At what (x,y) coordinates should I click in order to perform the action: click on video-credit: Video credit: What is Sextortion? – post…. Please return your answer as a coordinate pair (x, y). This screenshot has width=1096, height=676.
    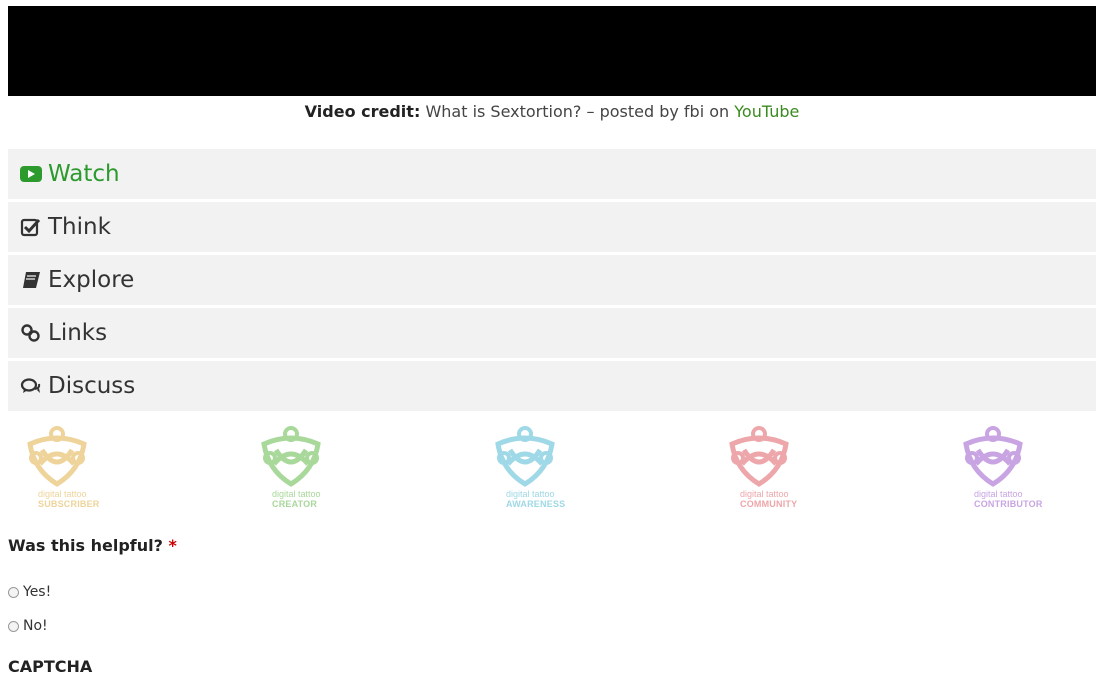
    Looking at the image, I should click on (552, 112).